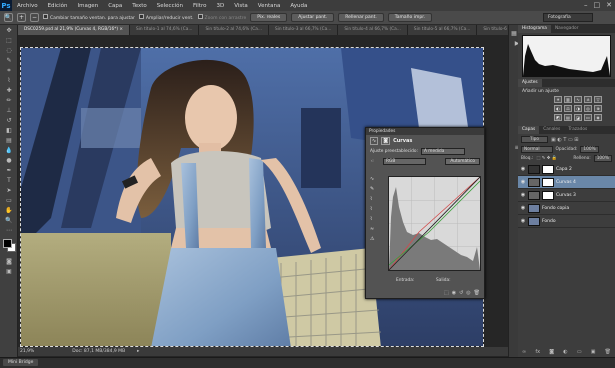 The height and width of the screenshot is (368, 615). Describe the element at coordinates (598, 108) in the screenshot. I see `channel-mixer-icon: ⊕` at that location.